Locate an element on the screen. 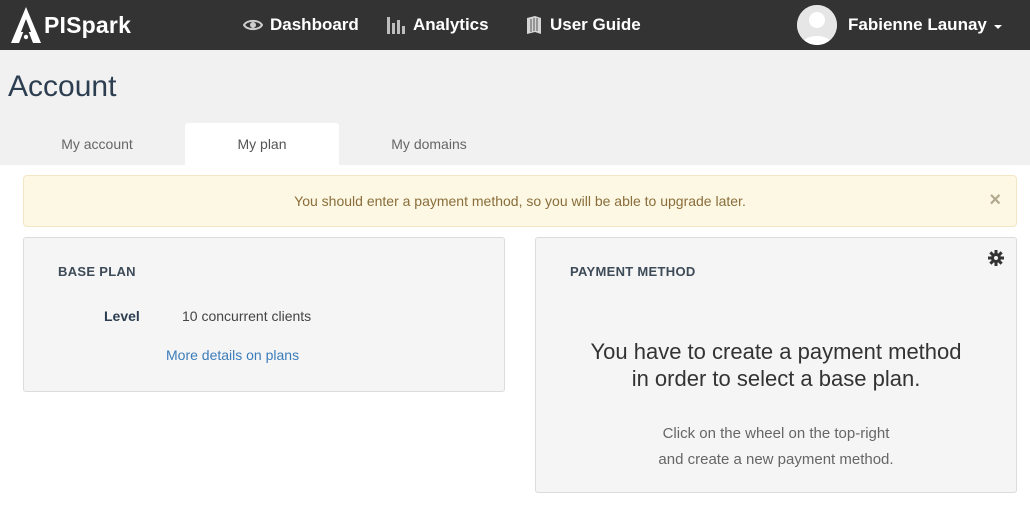 This screenshot has height=509, width=1030. level-value: 10 concurrent clients is located at coordinates (247, 316).